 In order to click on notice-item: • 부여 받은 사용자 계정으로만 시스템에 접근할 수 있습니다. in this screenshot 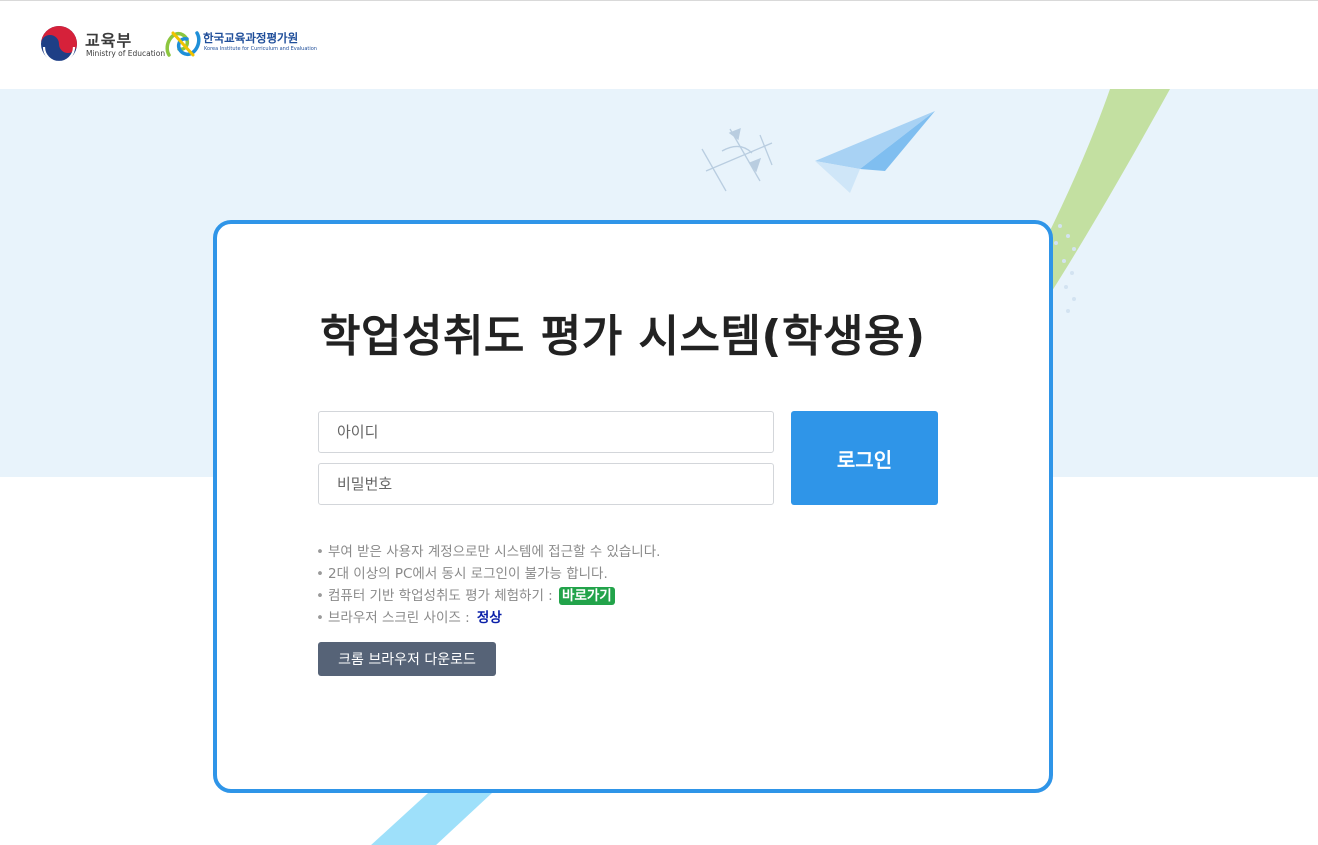, I will do `click(616, 552)`.